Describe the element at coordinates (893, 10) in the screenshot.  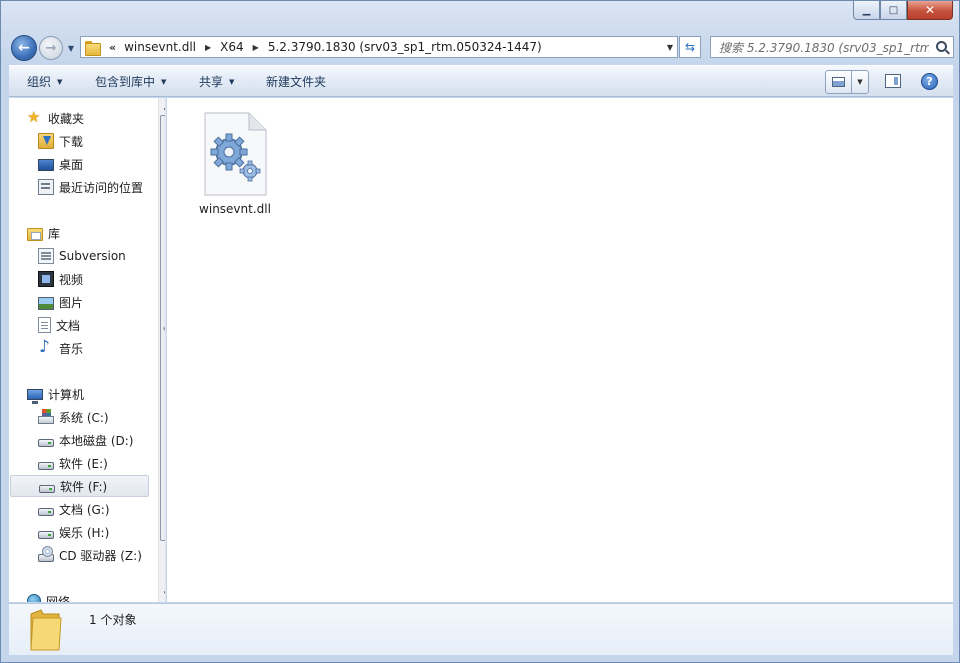
I see `maximize-button: □` at that location.